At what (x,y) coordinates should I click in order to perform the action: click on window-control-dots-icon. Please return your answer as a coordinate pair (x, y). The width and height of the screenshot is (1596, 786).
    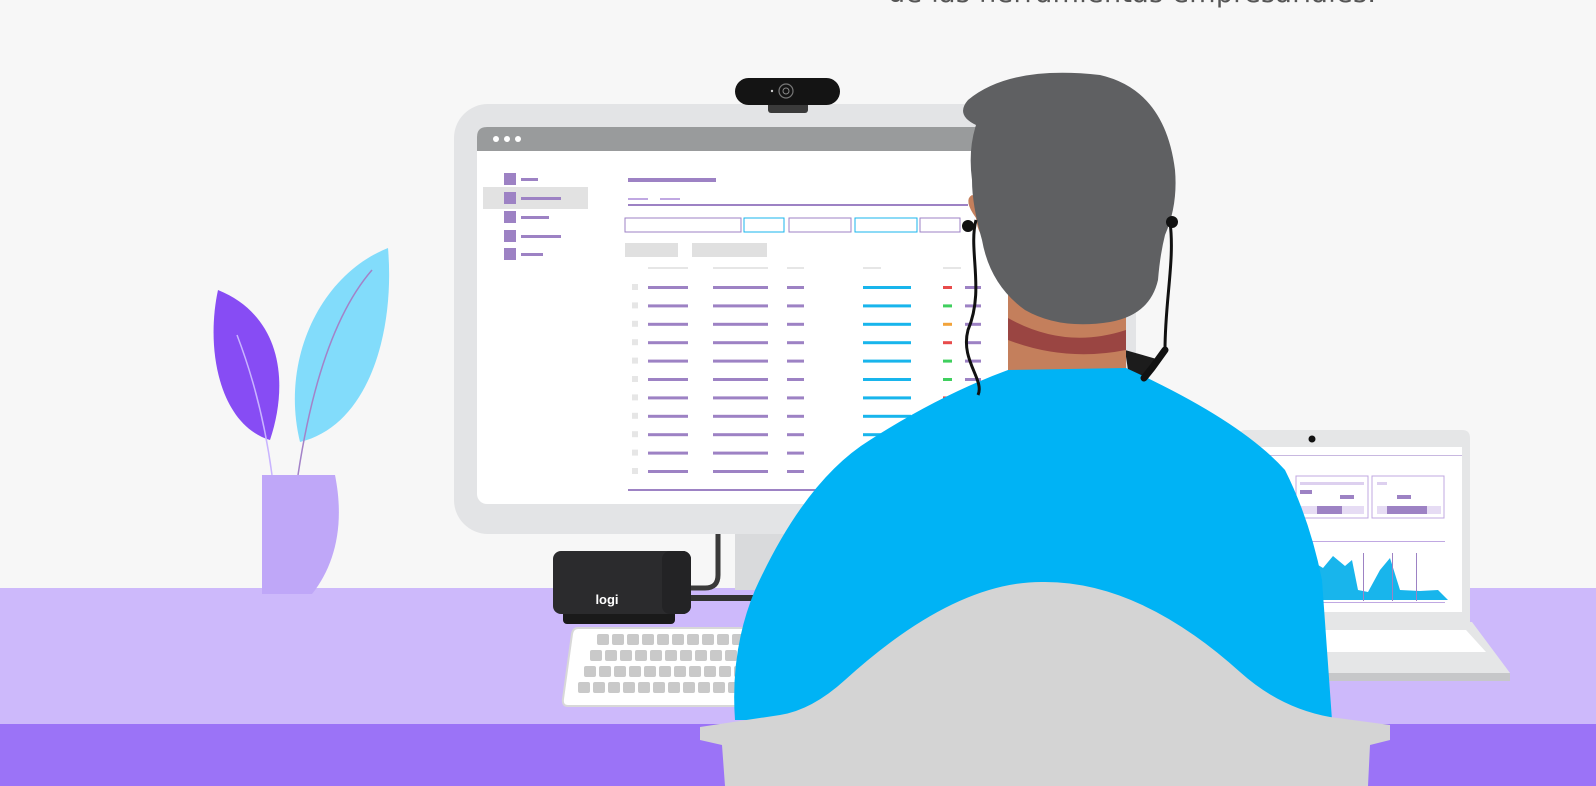
    Looking at the image, I should click on (507, 139).